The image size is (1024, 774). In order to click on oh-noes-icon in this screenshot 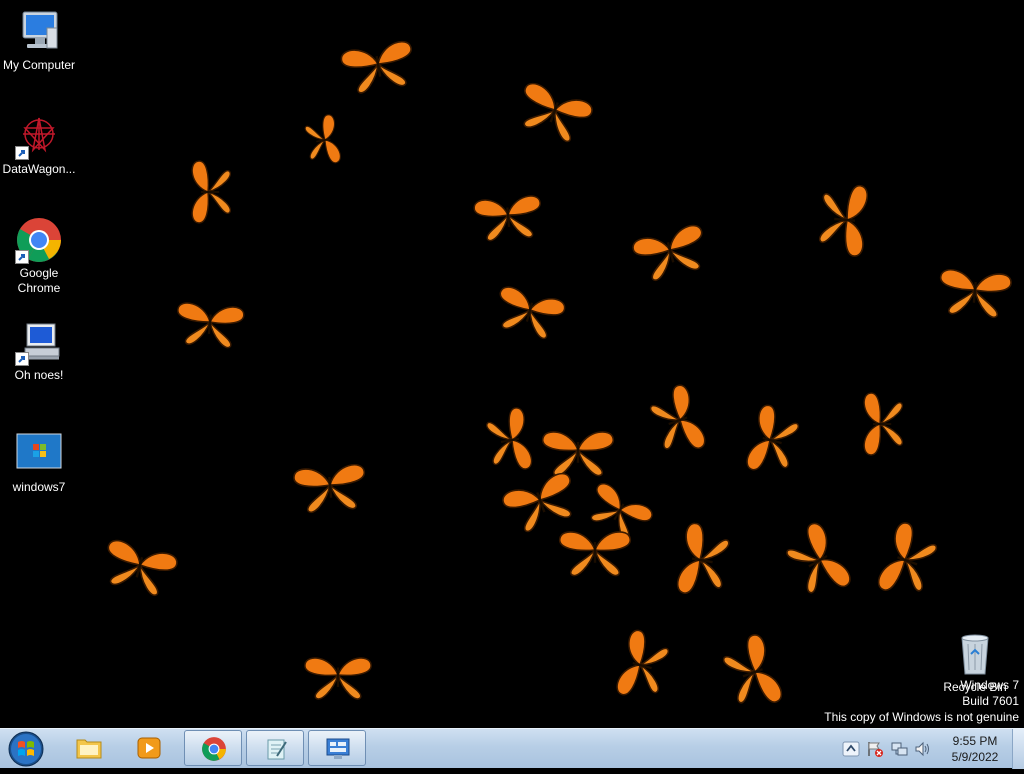, I will do `click(39, 342)`.